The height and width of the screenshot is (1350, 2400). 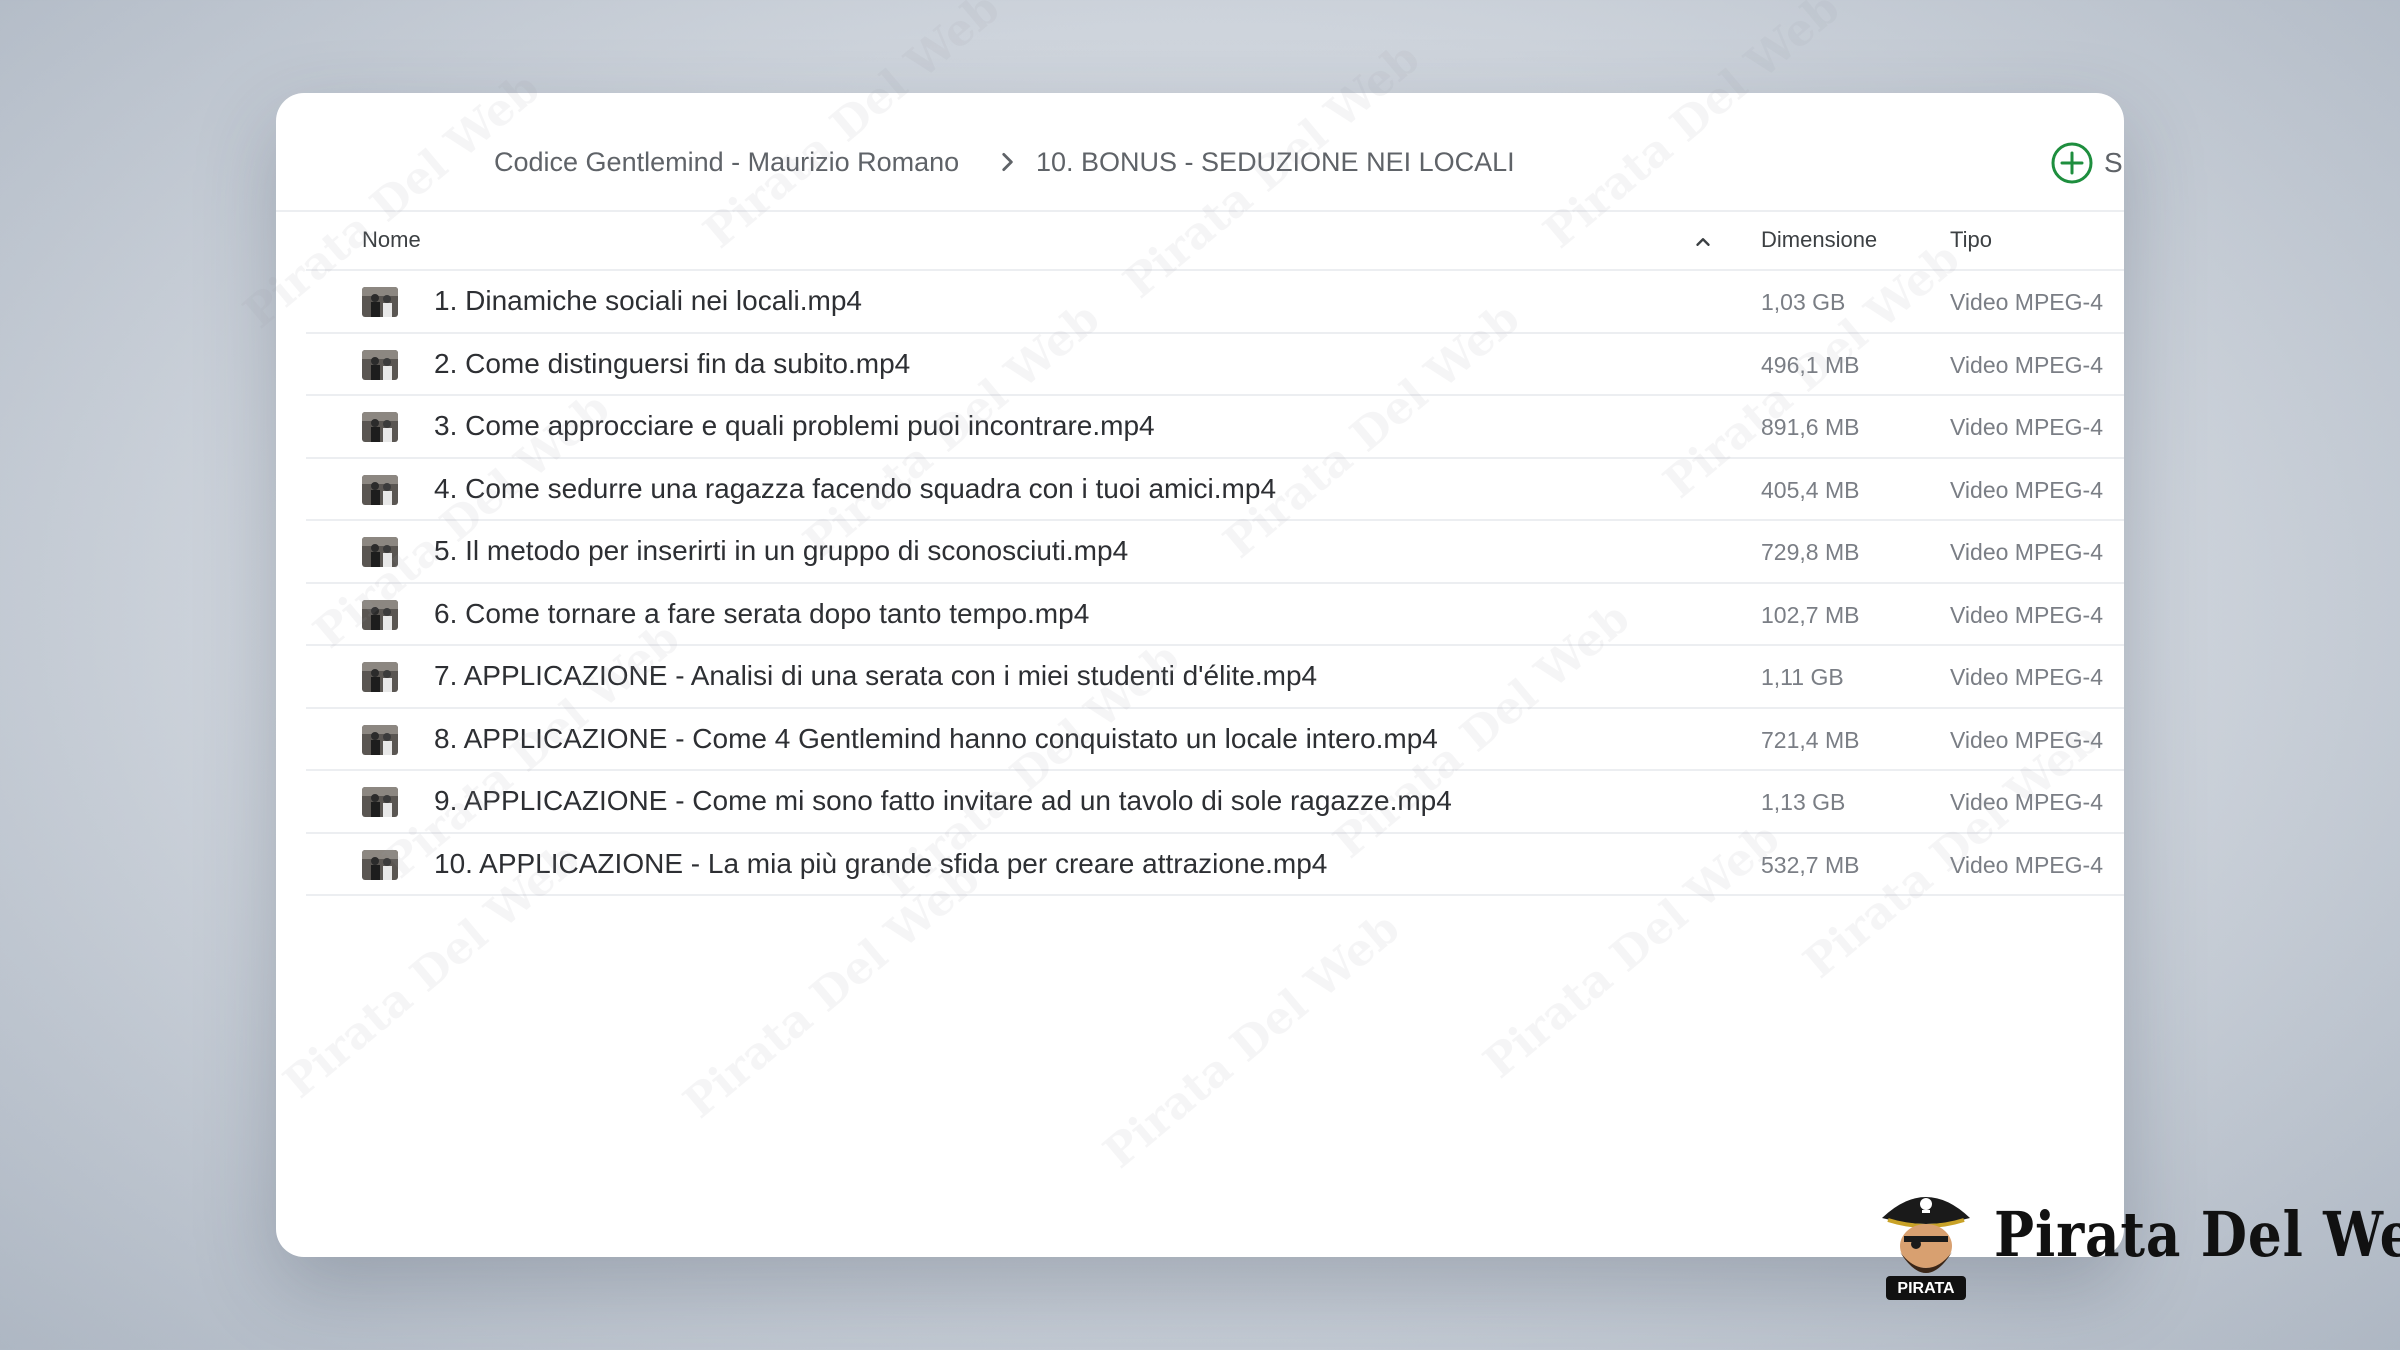 I want to click on new-button: S, so click(x=2086, y=163).